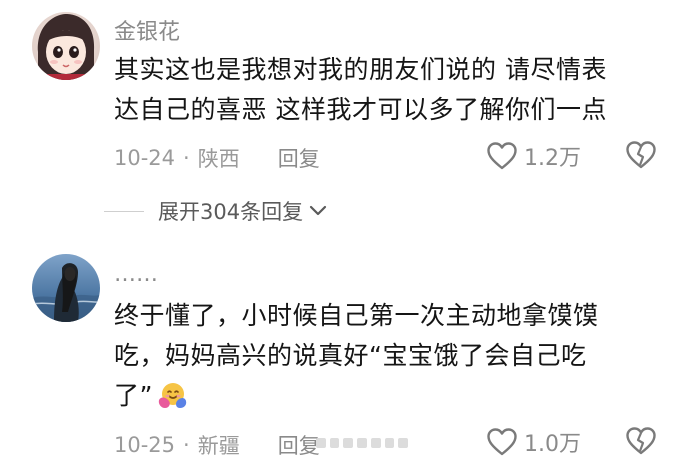 The width and height of the screenshot is (690, 474). I want to click on comment-text-line: 达自己的喜恶 这样我才可以多了解你们一点, so click(360, 109).